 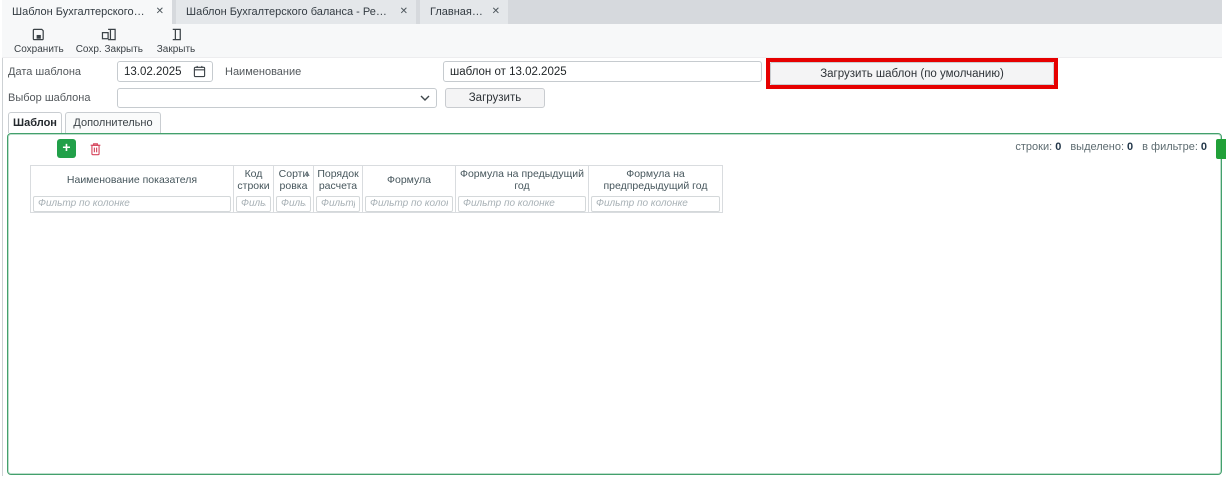 I want to click on template-date-input: 13.02.2025, so click(x=165, y=71).